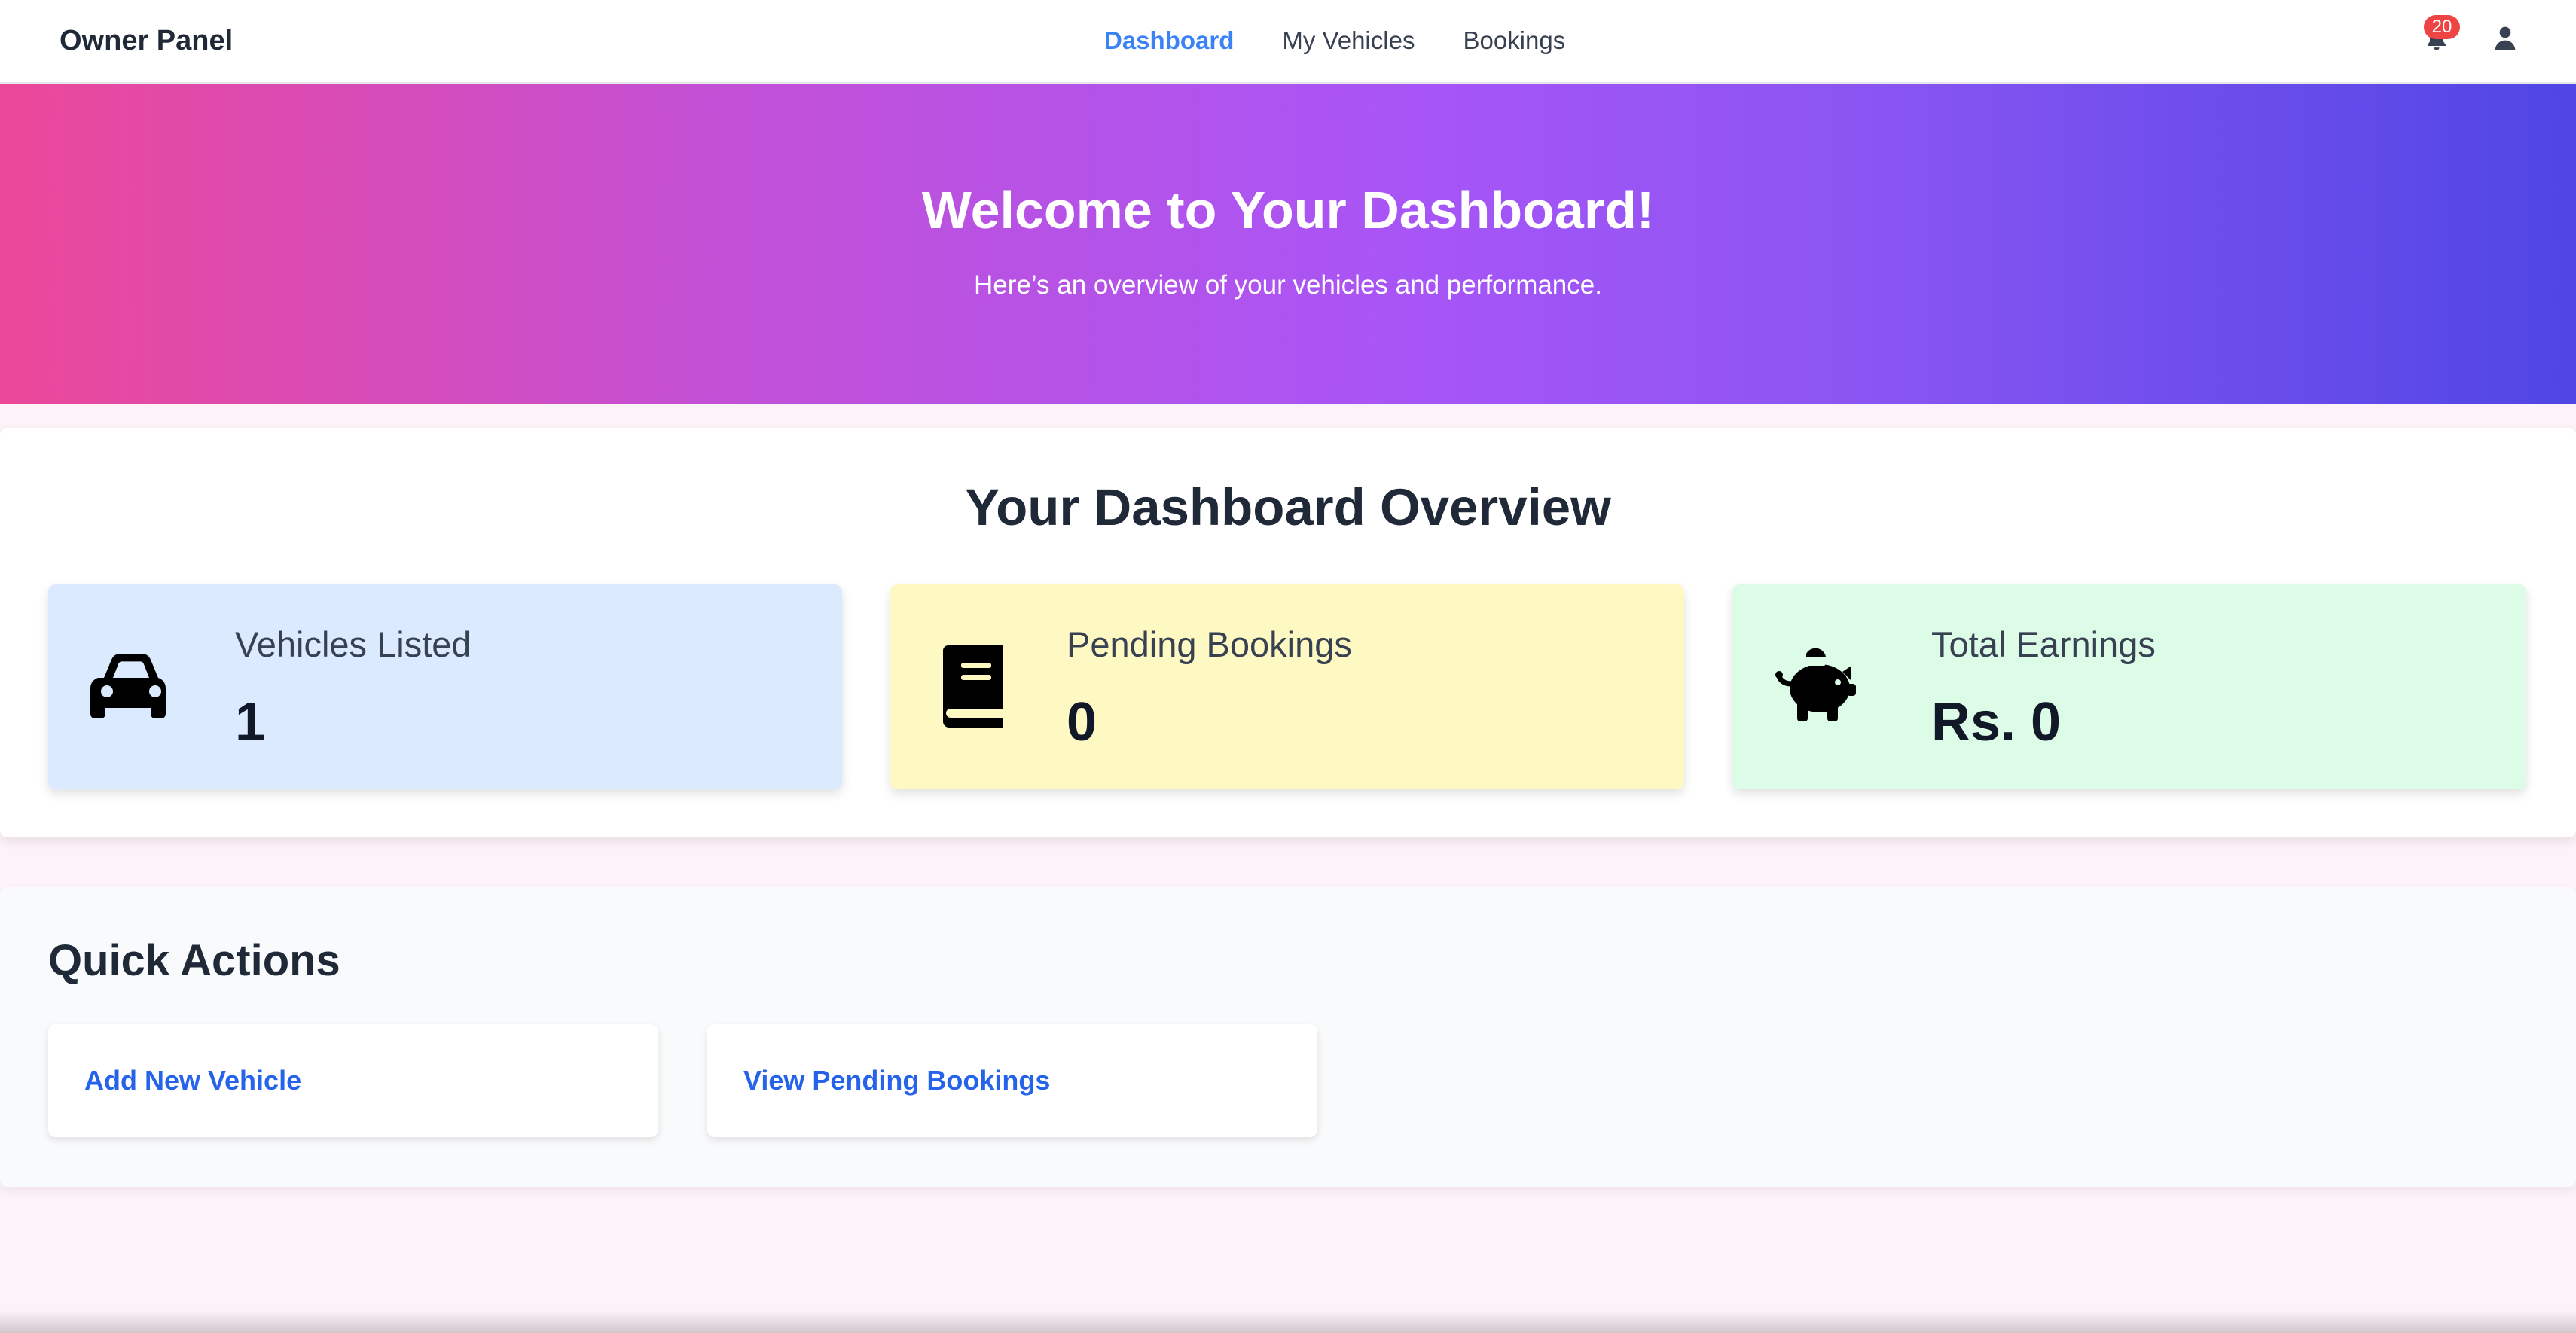 This screenshot has height=1333, width=2576. What do you see at coordinates (1169, 40) in the screenshot?
I see `nav-dashboard: Dashboard` at bounding box center [1169, 40].